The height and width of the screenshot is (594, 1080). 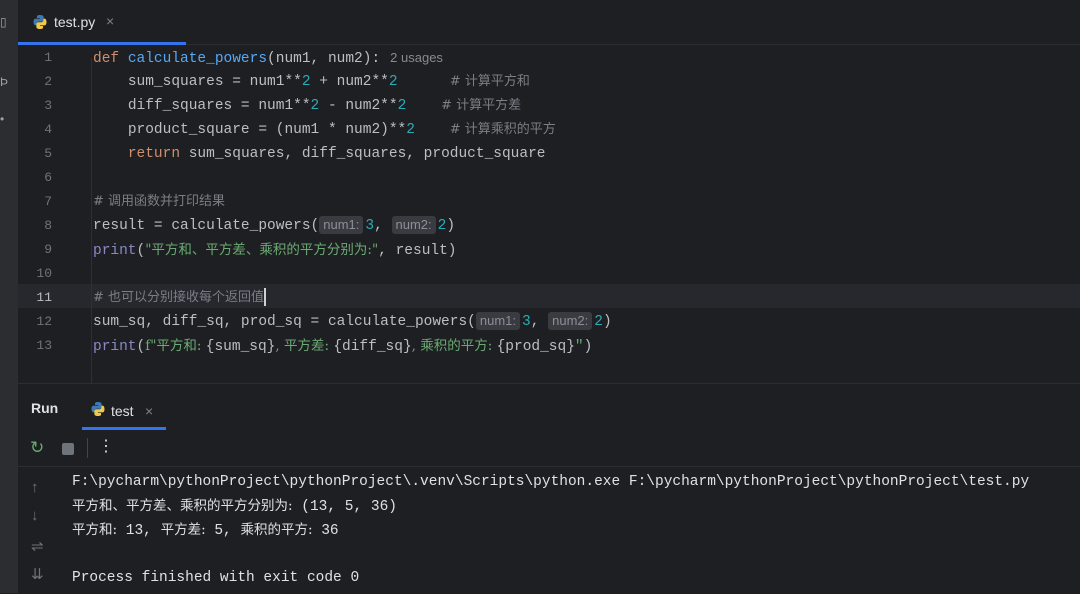 I want to click on text-caret, so click(x=265, y=297).